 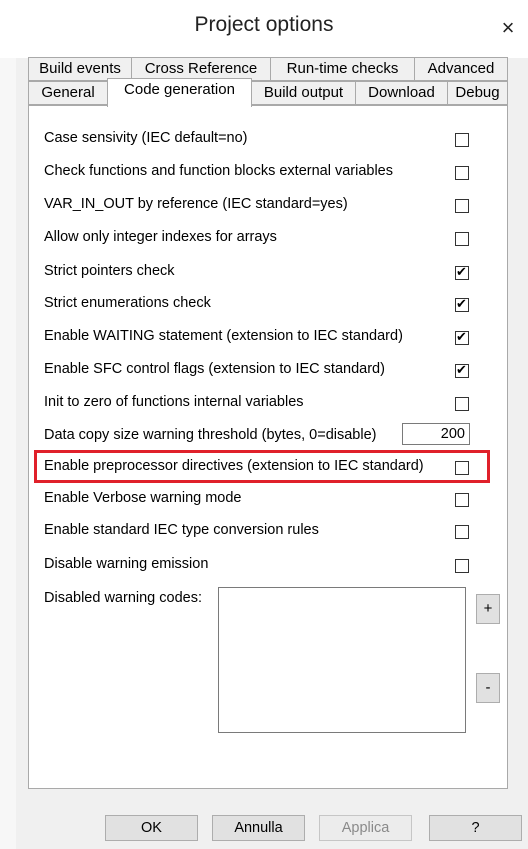 I want to click on tab-build-output: Build output, so click(x=303, y=93).